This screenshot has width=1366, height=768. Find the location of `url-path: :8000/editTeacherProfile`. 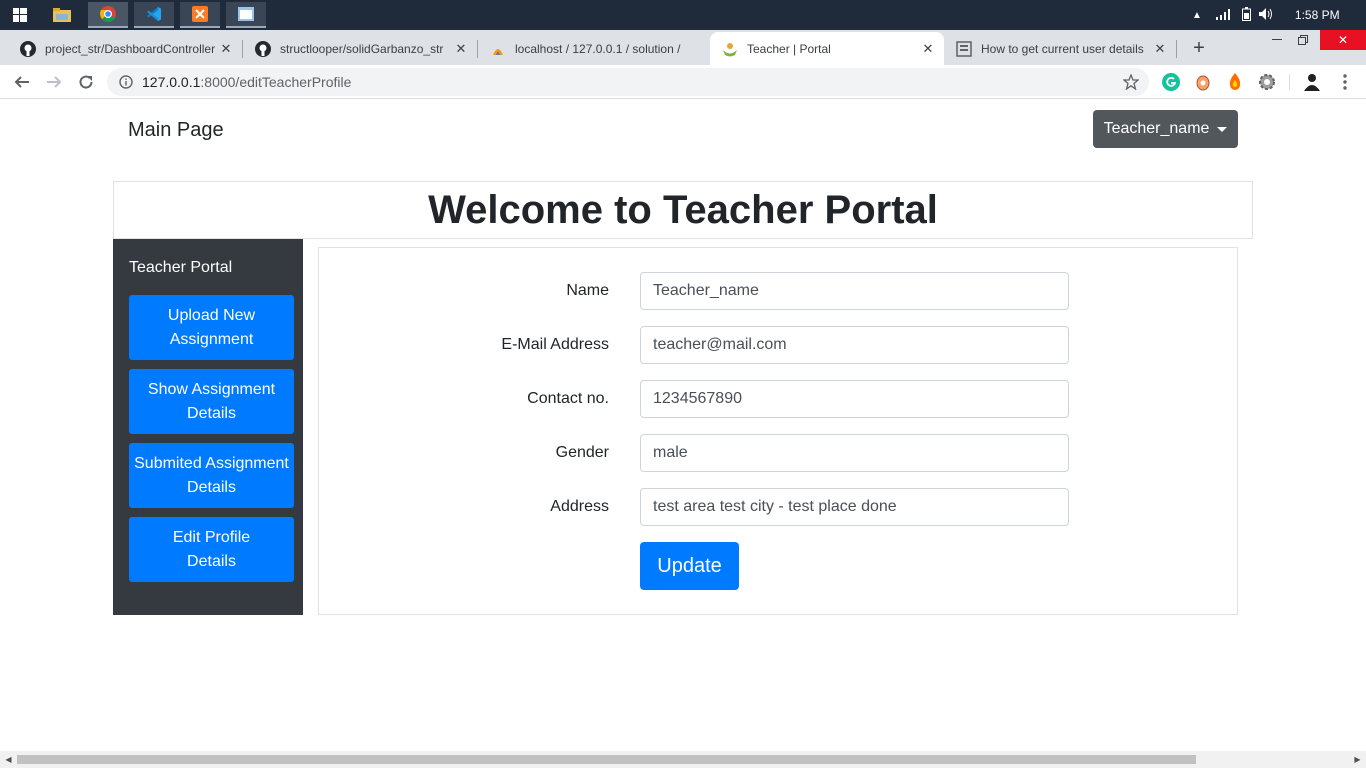

url-path: :8000/editTeacherProfile is located at coordinates (276, 82).